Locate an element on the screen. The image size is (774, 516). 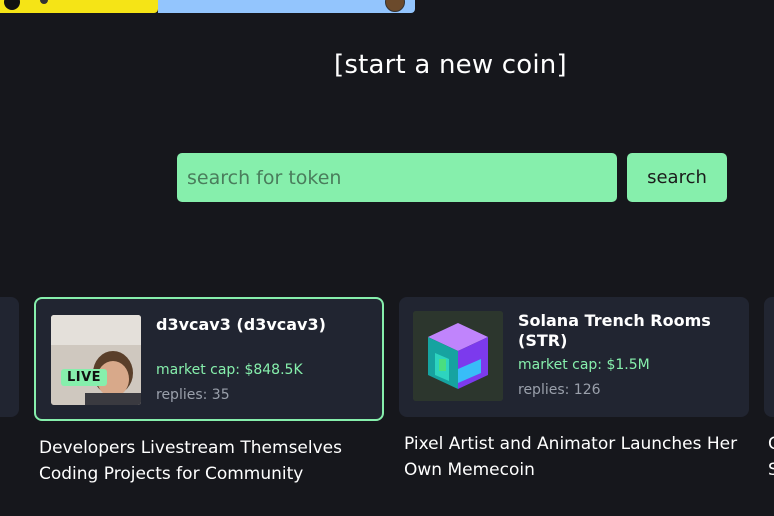
live-badge: LIVE is located at coordinates (84, 377).